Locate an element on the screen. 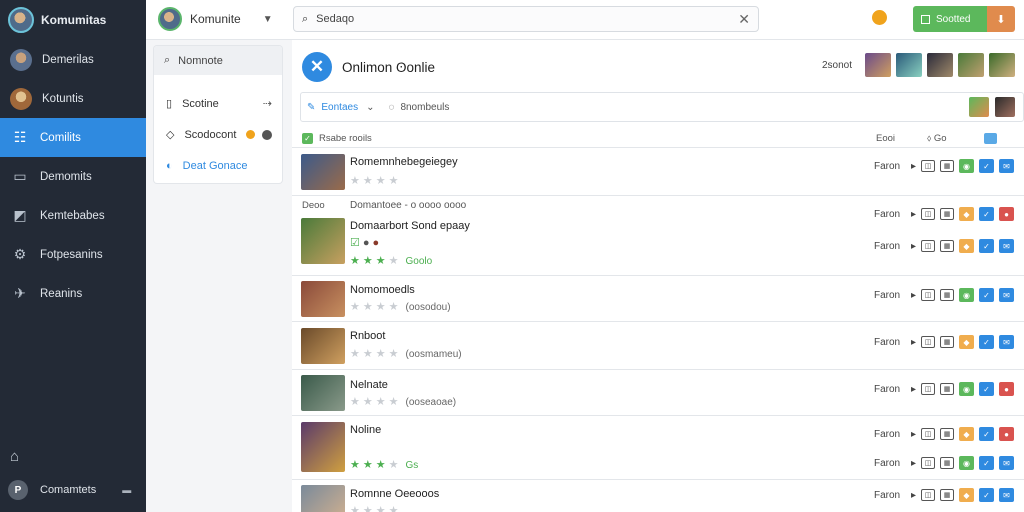 Image resolution: width=1024 pixels, height=512 pixels. sidebar-footer: P Comamtets ▬ is located at coordinates (73, 490).